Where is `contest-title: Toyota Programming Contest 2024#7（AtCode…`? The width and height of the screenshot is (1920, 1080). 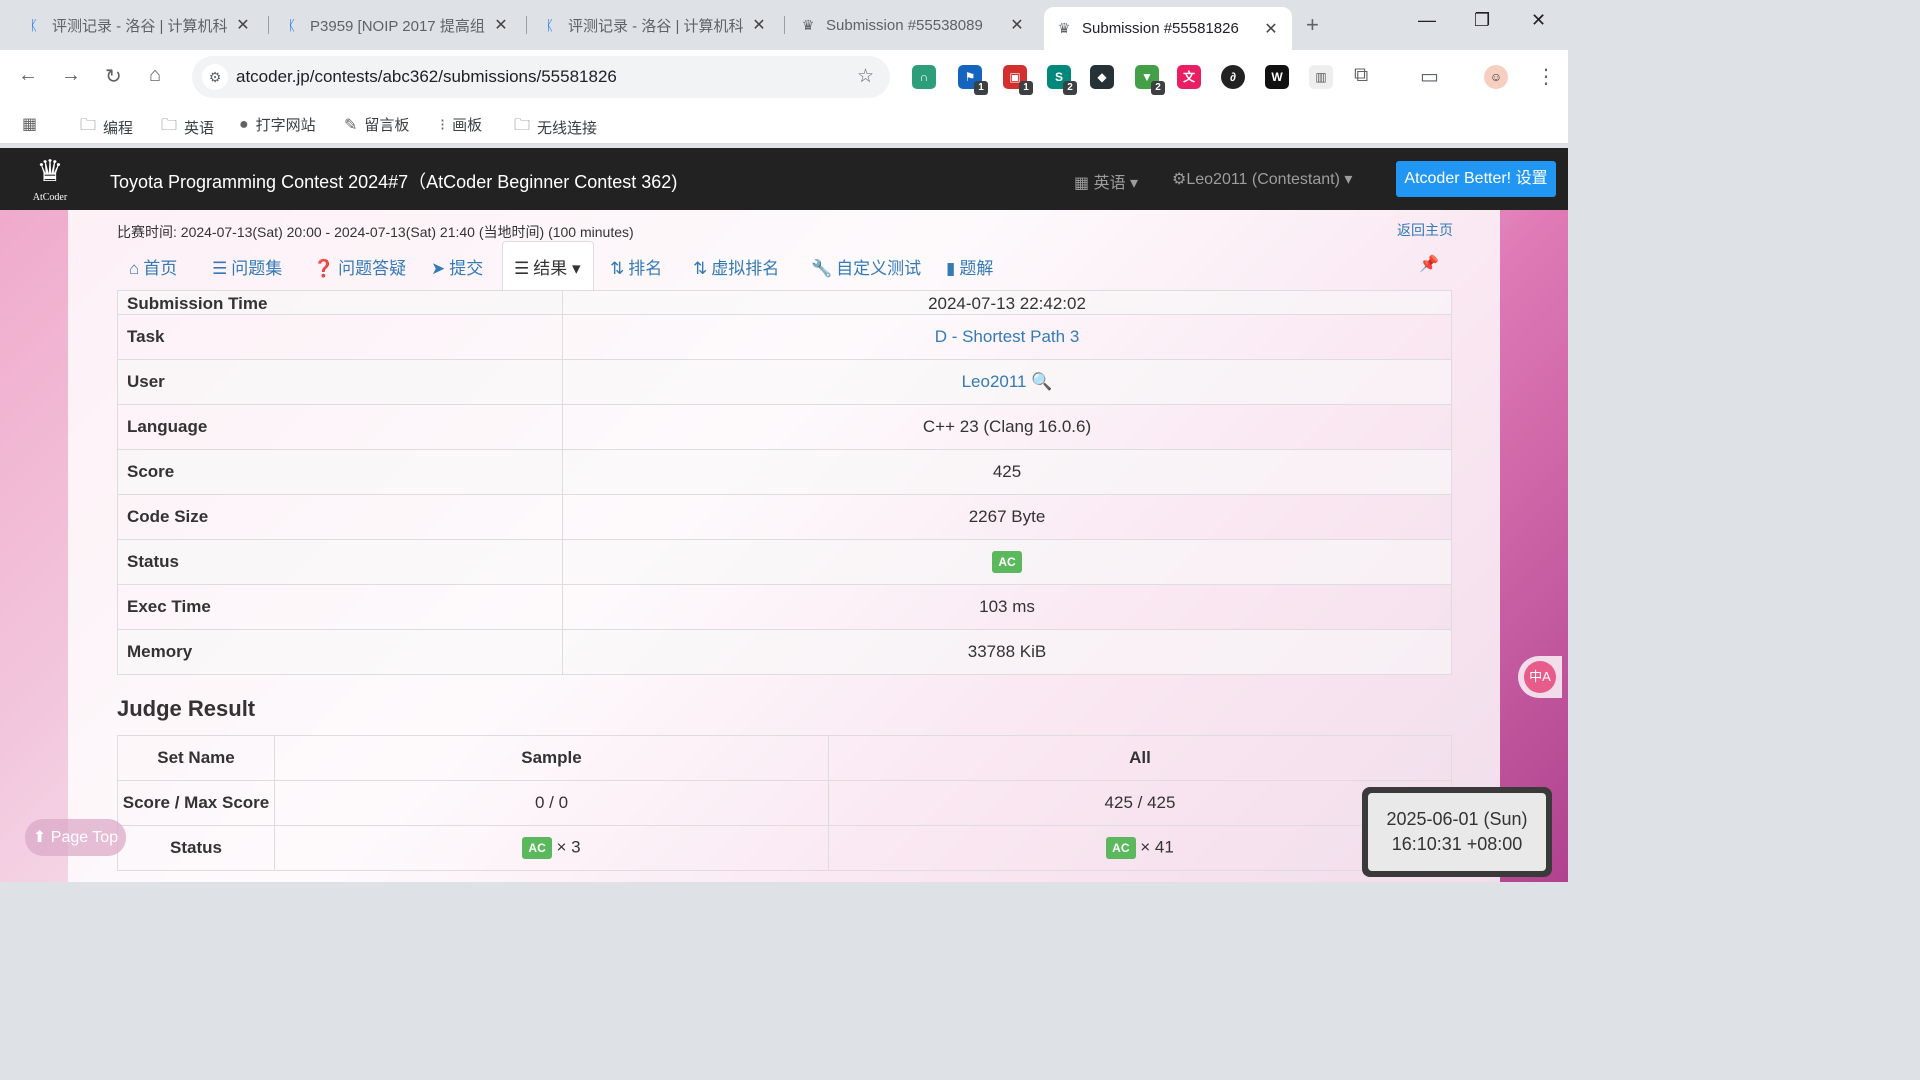 contest-title: Toyota Programming Contest 2024#7（AtCode… is located at coordinates (393, 181).